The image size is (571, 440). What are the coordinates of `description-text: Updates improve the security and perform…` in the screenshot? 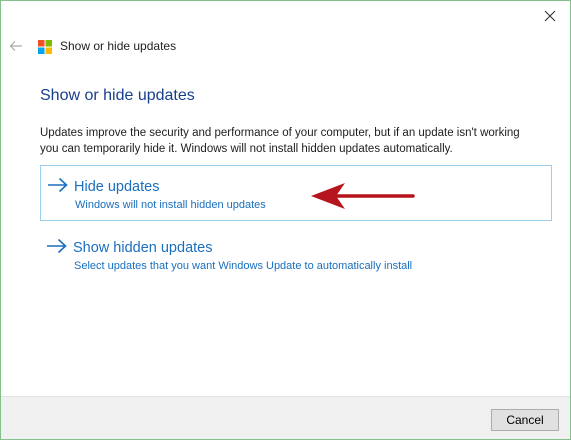 It's located at (280, 141).